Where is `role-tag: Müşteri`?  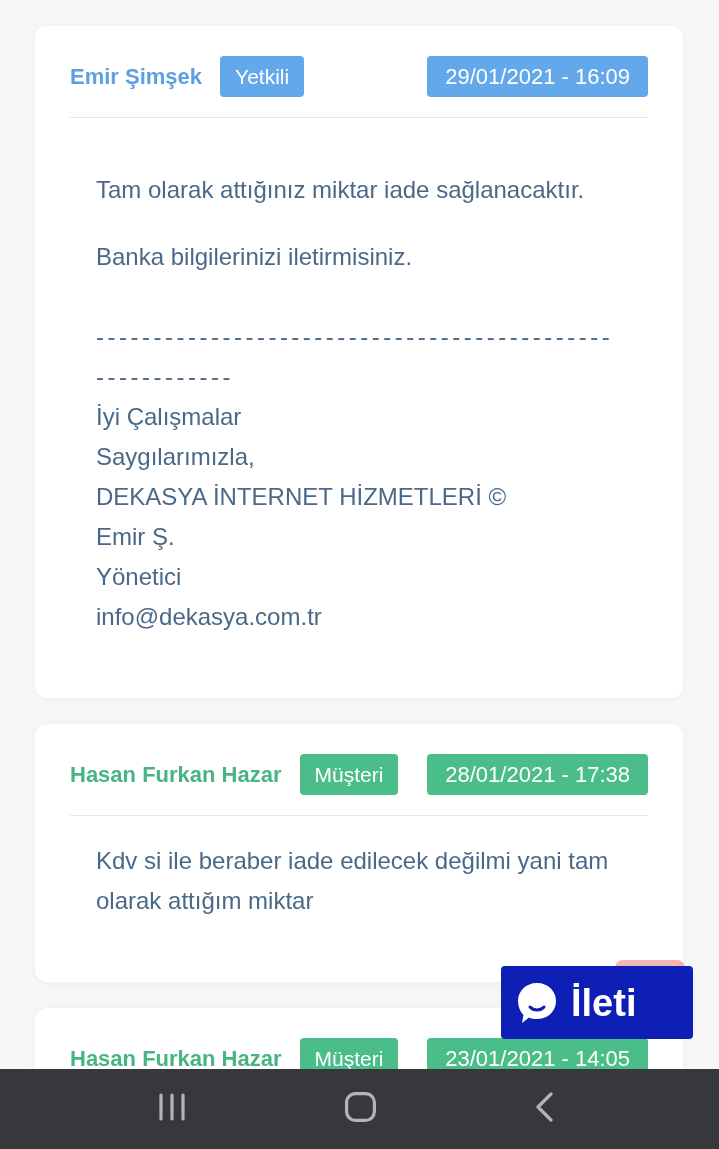 role-tag: Müşteri is located at coordinates (349, 774).